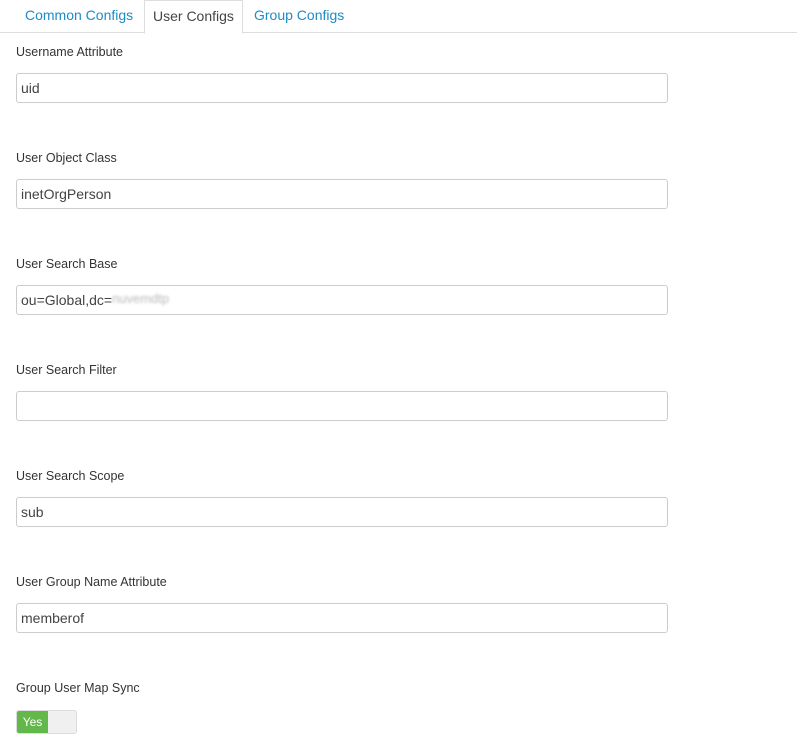  I want to click on user-search-filter-label: User Search Filter, so click(66, 370).